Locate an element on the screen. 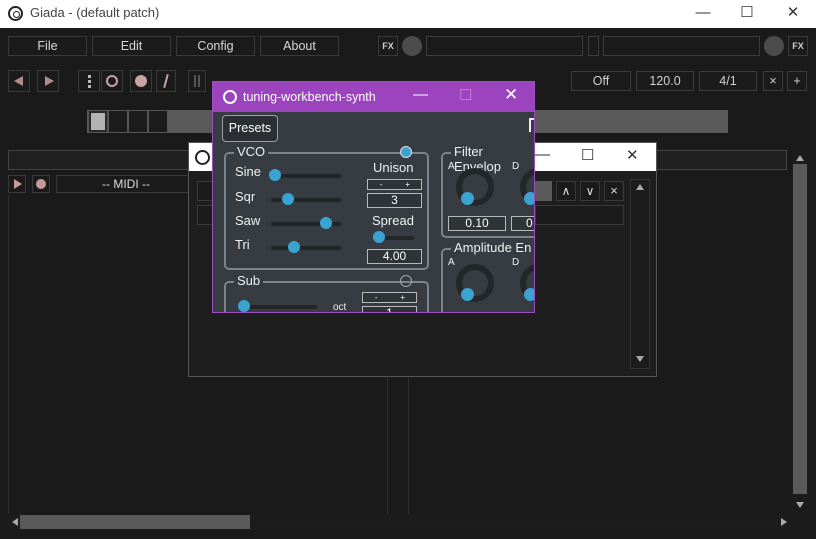  sub-oct-minus-button: - is located at coordinates (376, 297).